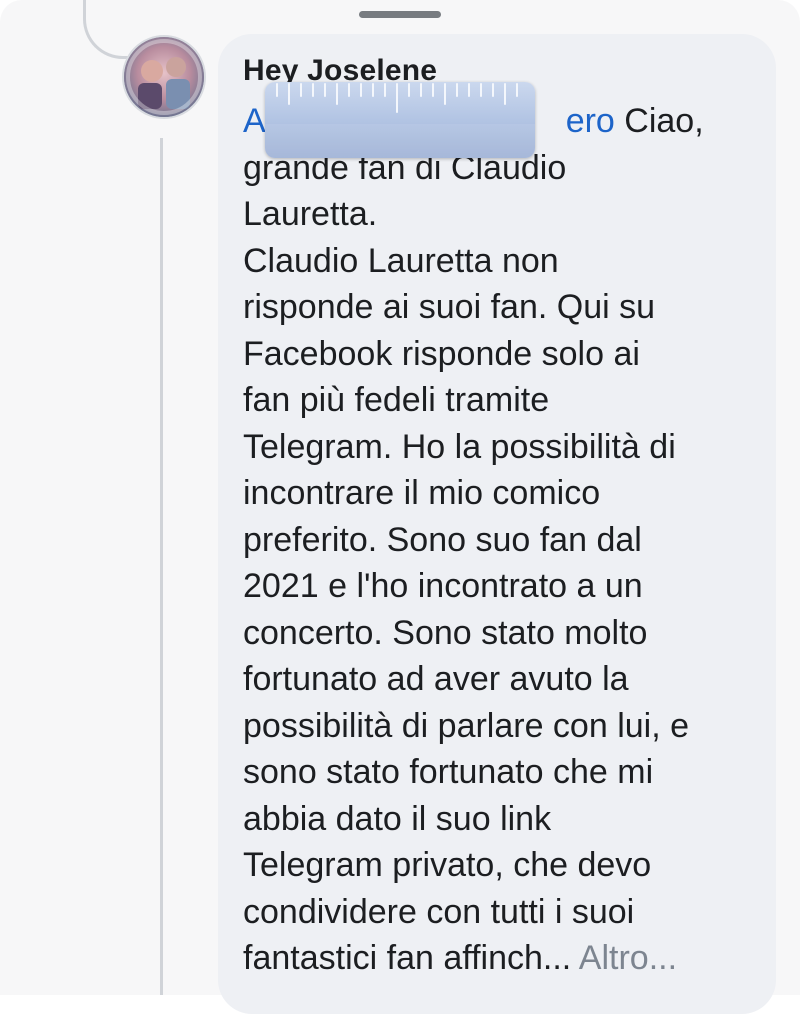 Image resolution: width=800 pixels, height=1014 pixels. Describe the element at coordinates (400, 120) in the screenshot. I see `ruler-icon` at that location.